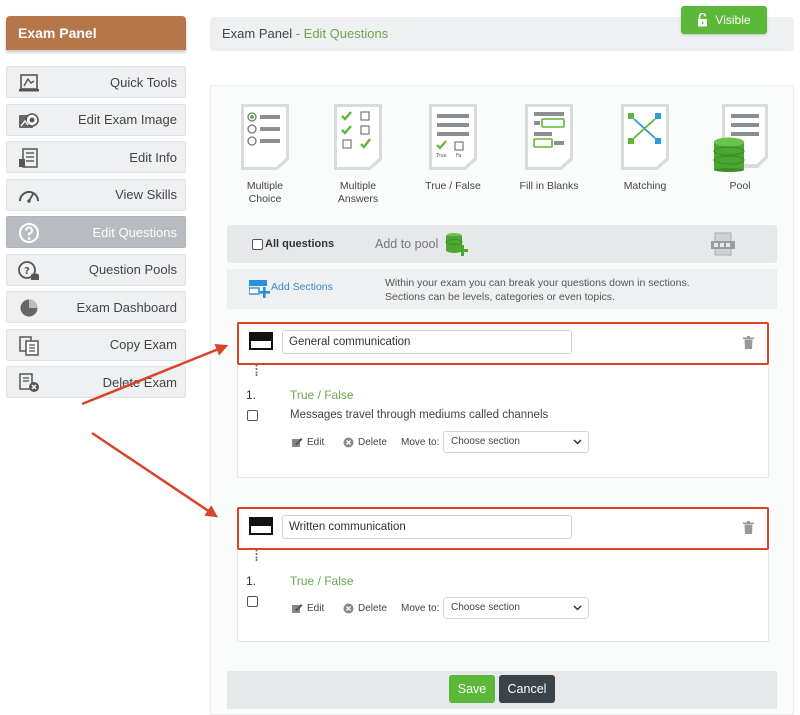 The image size is (800, 715). I want to click on fill-blanks-icon, so click(549, 137).